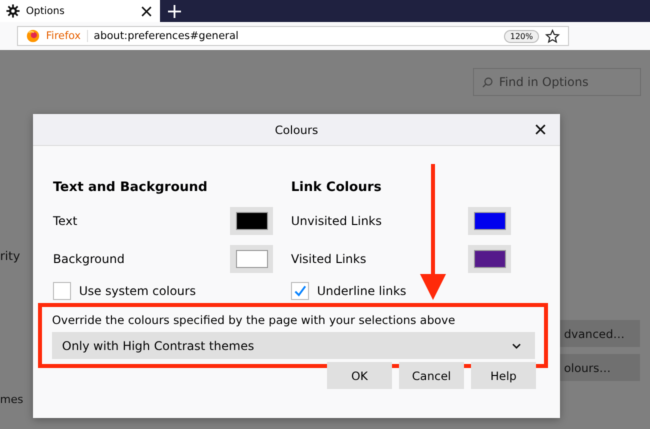  Describe the element at coordinates (552, 36) in the screenshot. I see `star-icon` at that location.